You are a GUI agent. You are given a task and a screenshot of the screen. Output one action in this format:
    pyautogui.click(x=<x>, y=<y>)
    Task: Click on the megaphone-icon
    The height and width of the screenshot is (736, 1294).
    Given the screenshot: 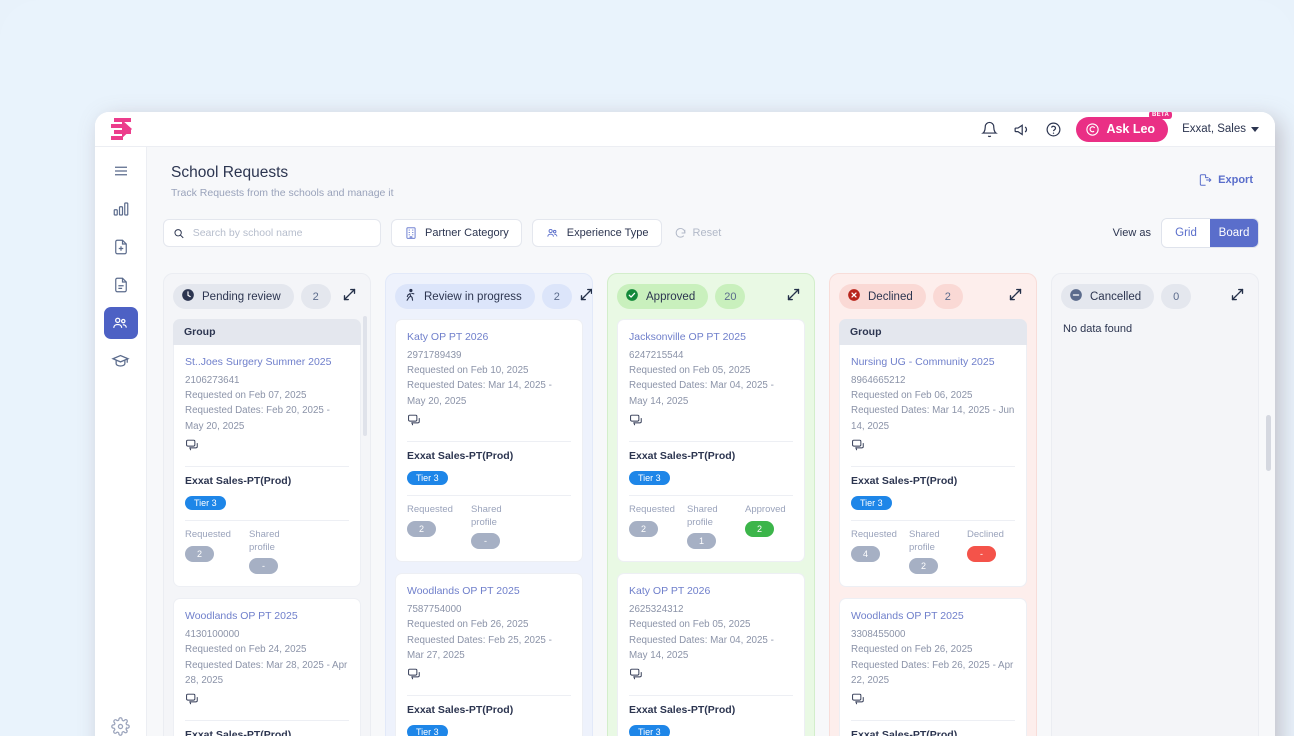 What is the action you would take?
    pyautogui.click(x=1021, y=129)
    